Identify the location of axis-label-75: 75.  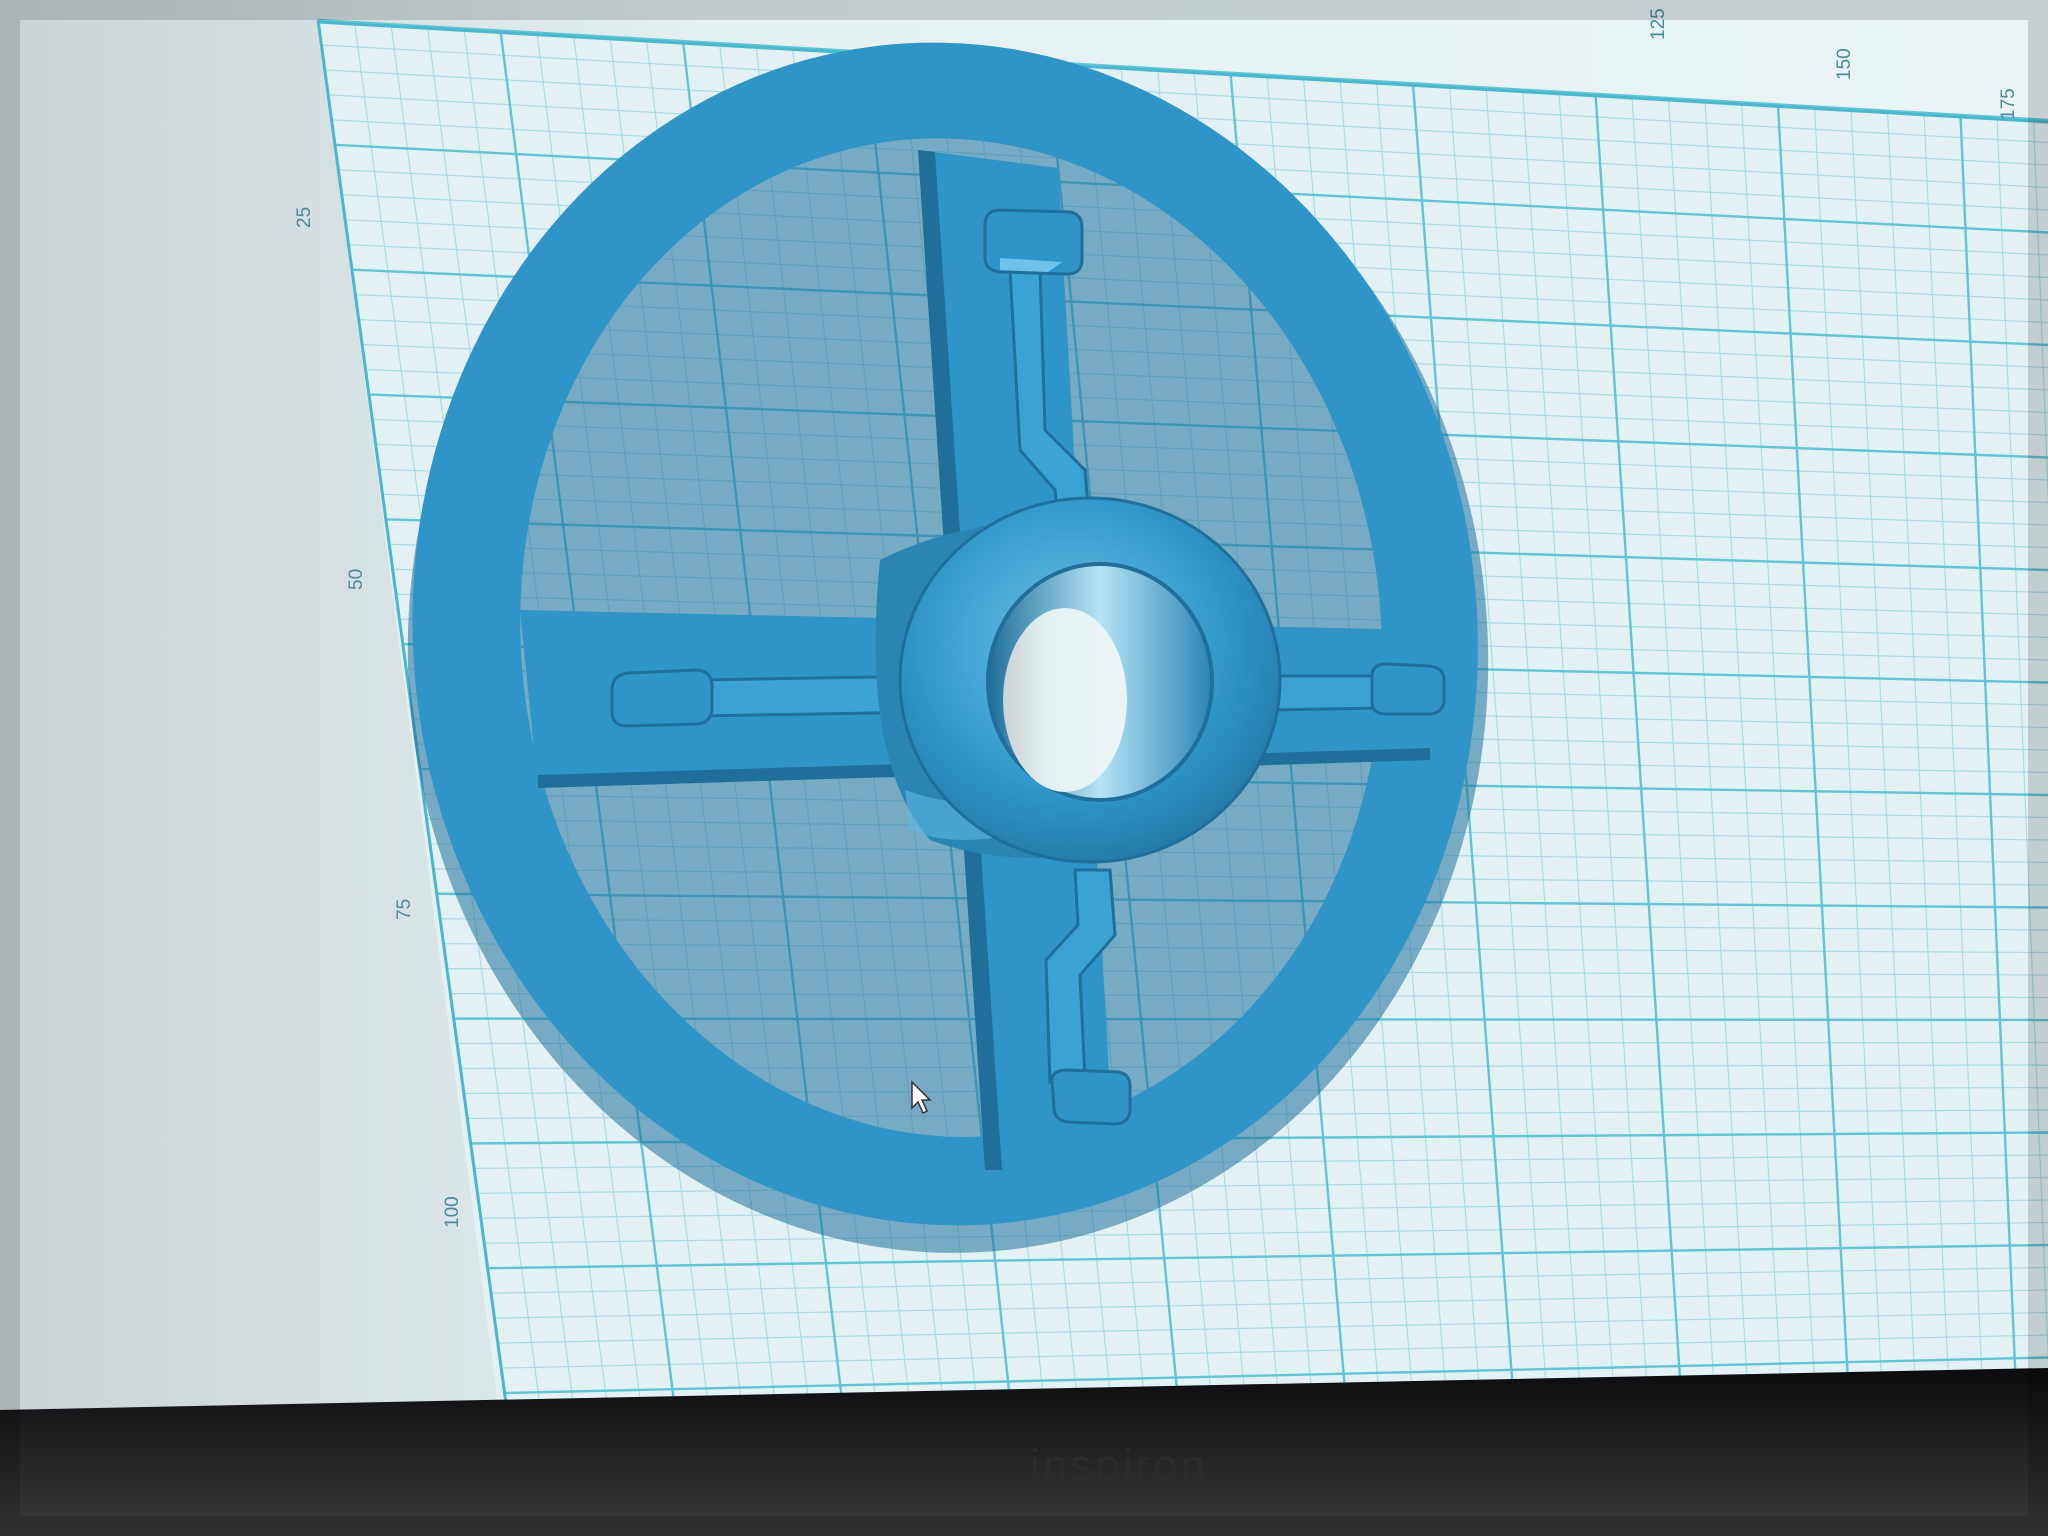
(404, 909).